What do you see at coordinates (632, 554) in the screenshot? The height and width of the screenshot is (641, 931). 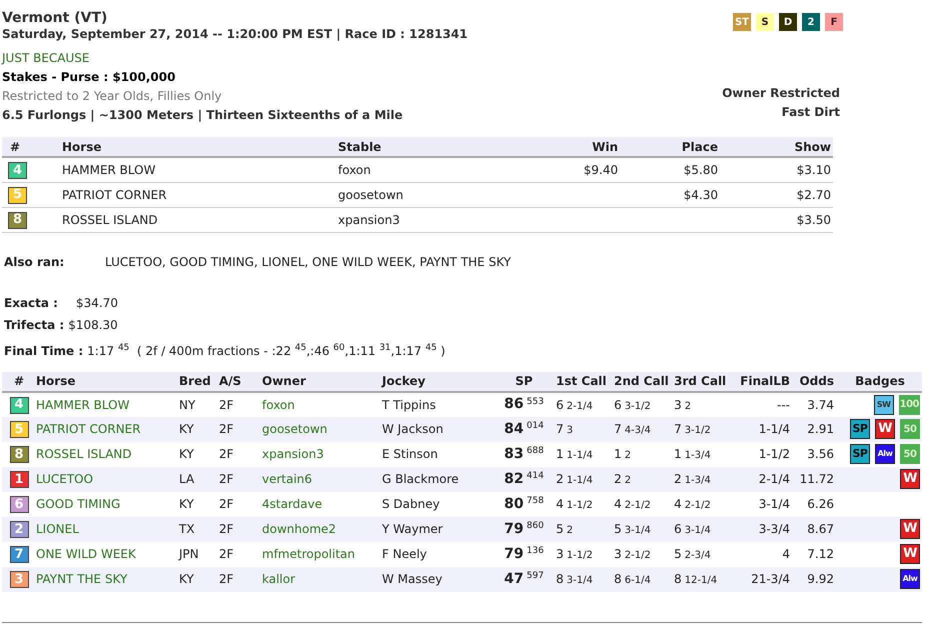 I see `call-position: 3 2-1/2` at bounding box center [632, 554].